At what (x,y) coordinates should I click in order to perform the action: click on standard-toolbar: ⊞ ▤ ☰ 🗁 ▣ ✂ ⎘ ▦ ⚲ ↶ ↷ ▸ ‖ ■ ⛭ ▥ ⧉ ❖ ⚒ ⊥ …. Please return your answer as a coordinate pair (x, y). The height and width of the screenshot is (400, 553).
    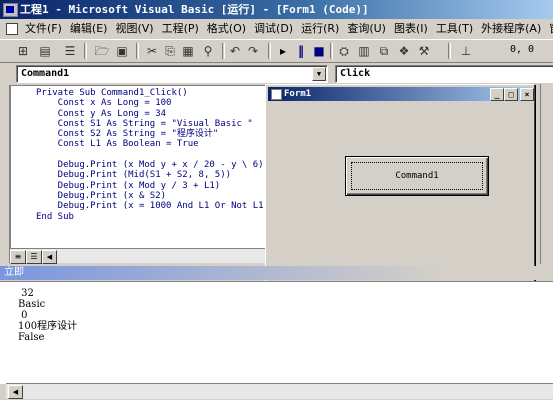
    Looking at the image, I should click on (276, 51).